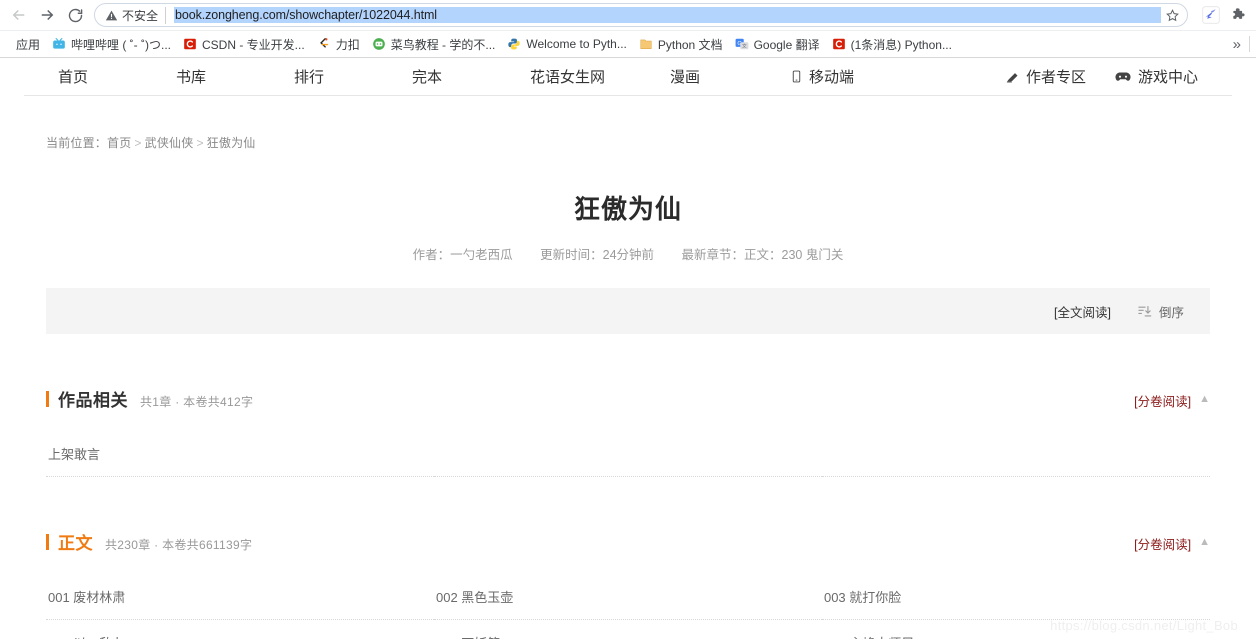 The width and height of the screenshot is (1256, 640). Describe the element at coordinates (777, 44) in the screenshot. I see `bookmark-item: G文 Google 翻译` at that location.